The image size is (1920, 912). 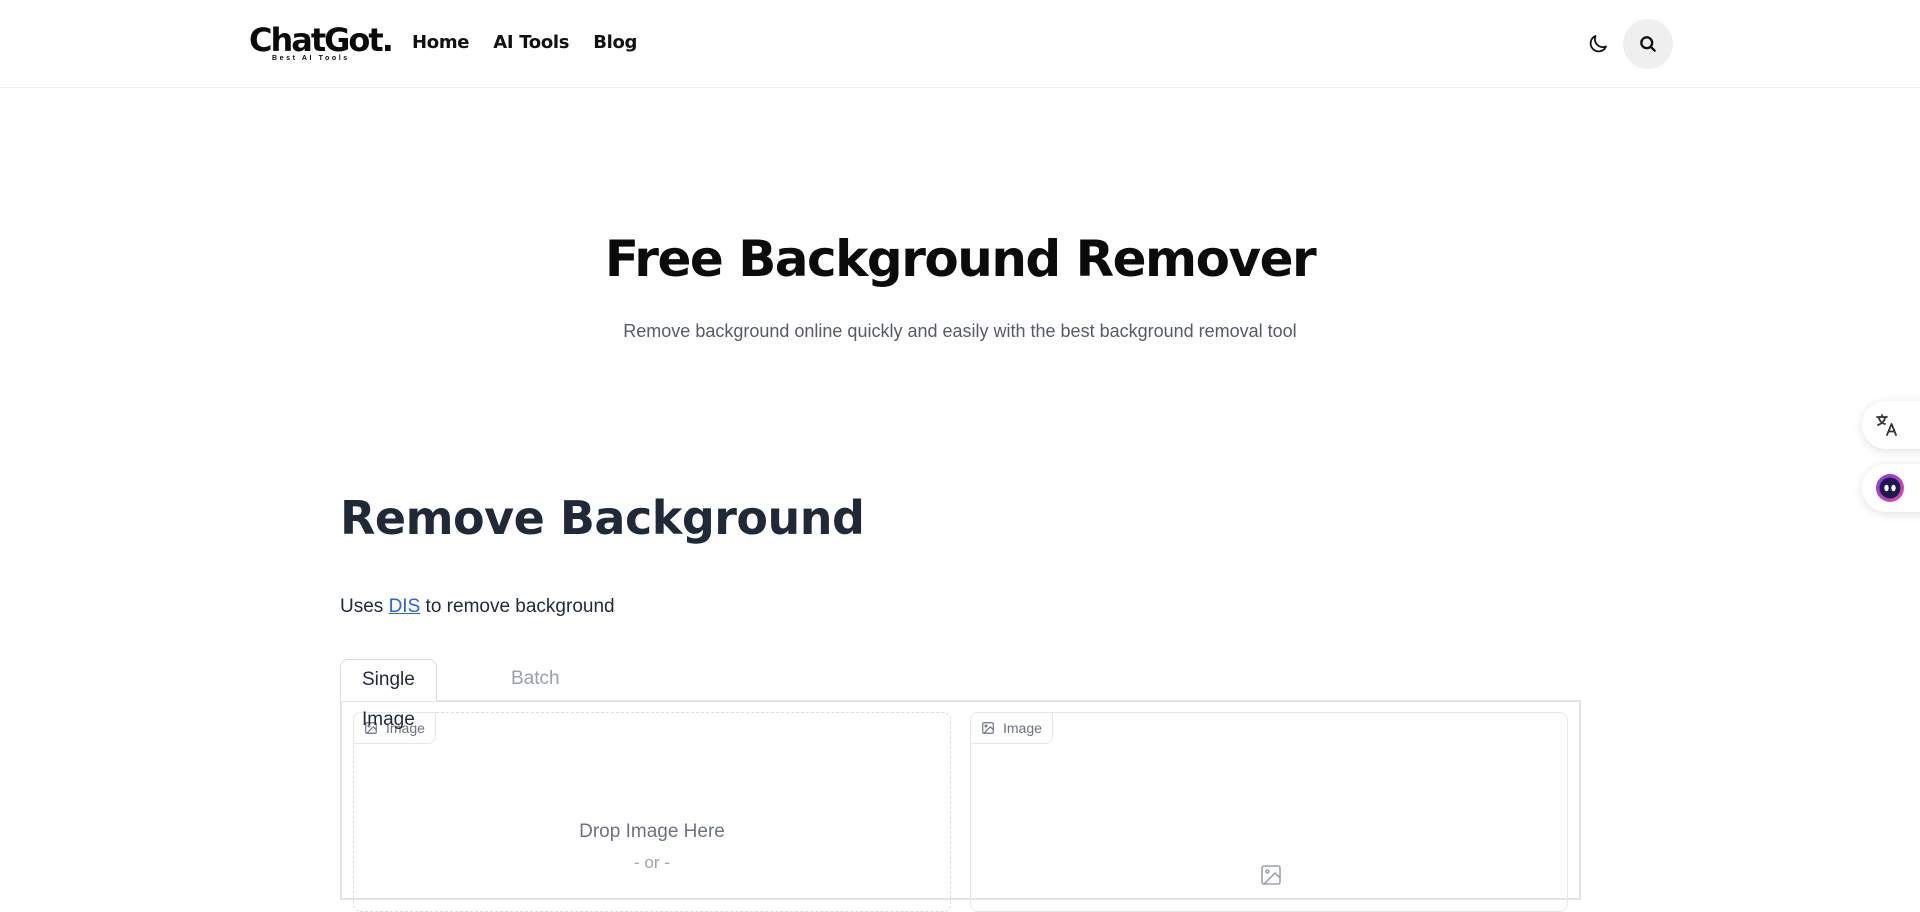 I want to click on output-image-label: Image, so click(x=1011, y=728).